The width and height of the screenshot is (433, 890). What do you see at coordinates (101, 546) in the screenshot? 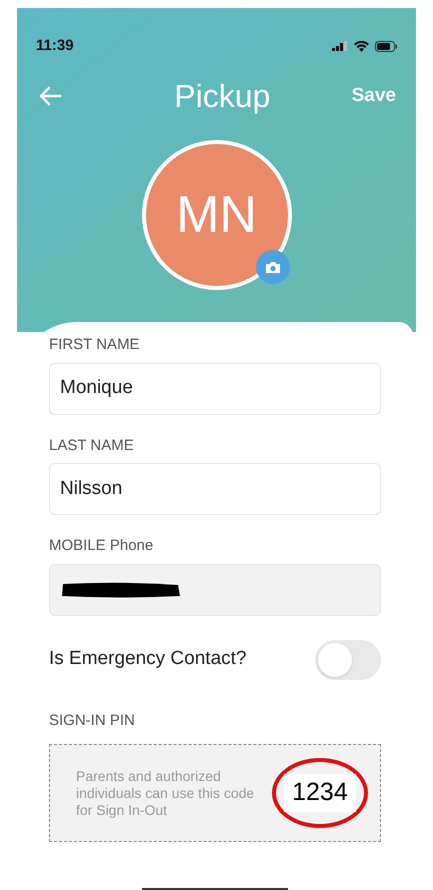
I see `field-label: MOBILE Phone` at bounding box center [101, 546].